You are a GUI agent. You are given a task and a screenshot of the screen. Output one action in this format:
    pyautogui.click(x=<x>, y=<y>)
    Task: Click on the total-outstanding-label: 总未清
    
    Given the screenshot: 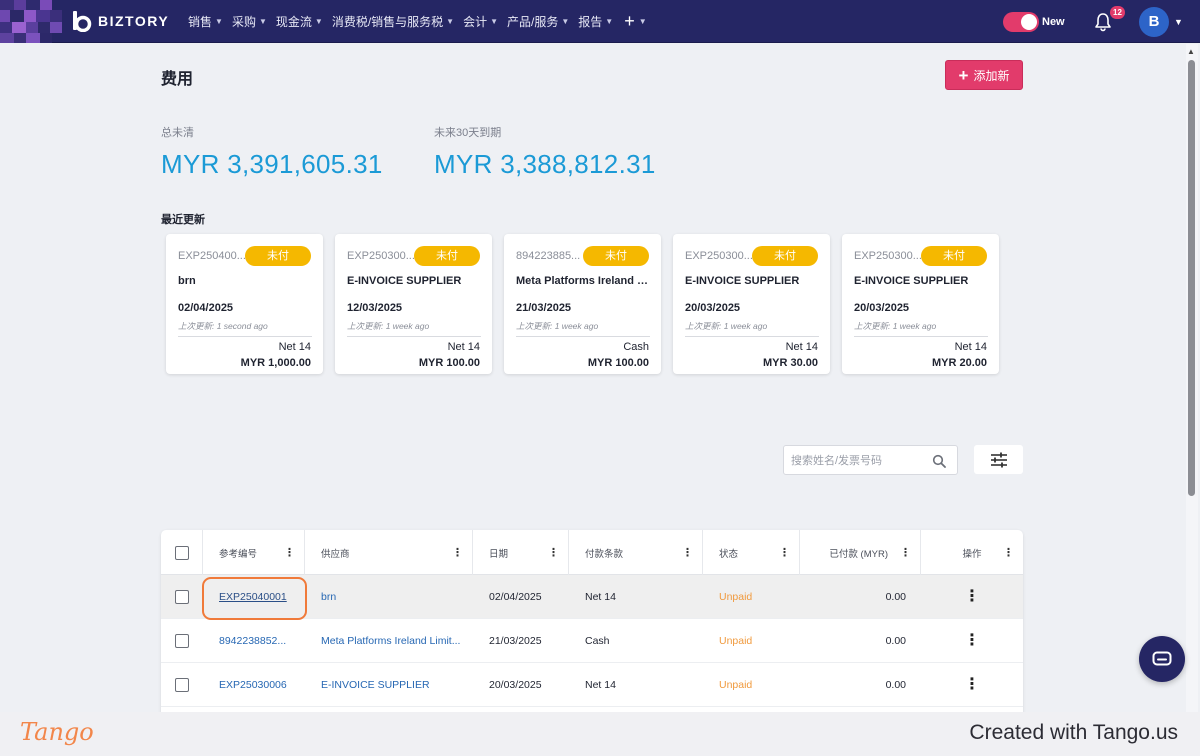 What is the action you would take?
    pyautogui.click(x=177, y=133)
    